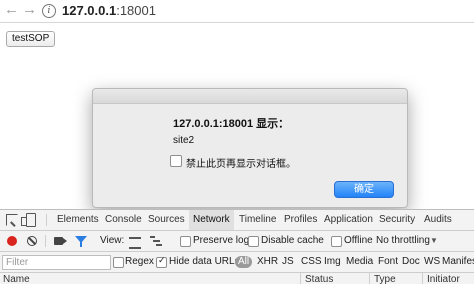 The image size is (474, 284). I want to click on type-filter-font: Font, so click(388, 262).